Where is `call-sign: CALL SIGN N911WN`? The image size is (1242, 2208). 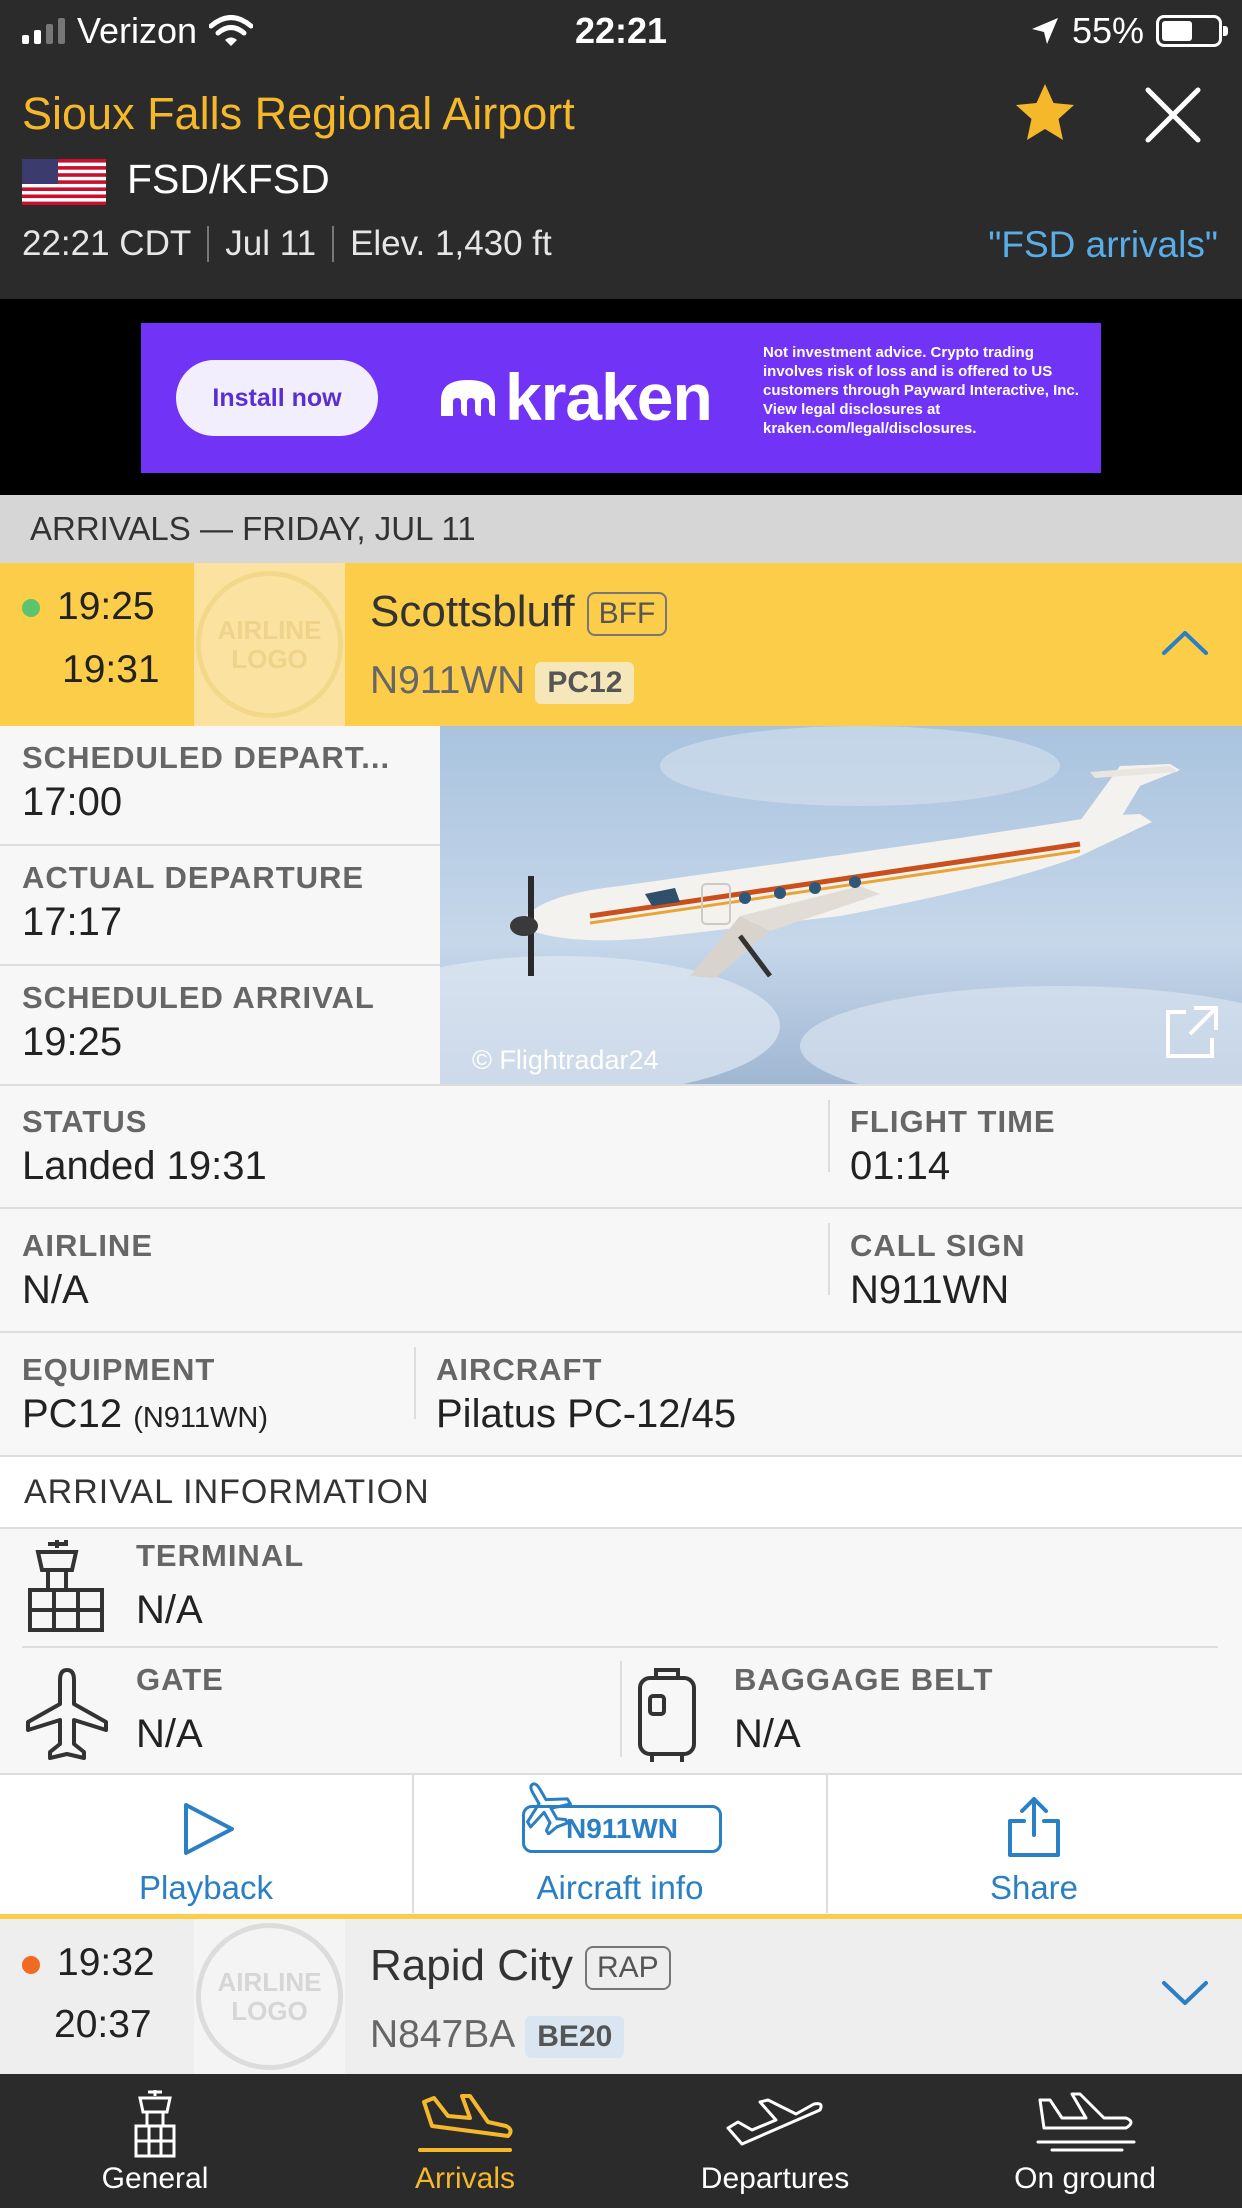 call-sign: CALL SIGN N911WN is located at coordinates (1040, 1270).